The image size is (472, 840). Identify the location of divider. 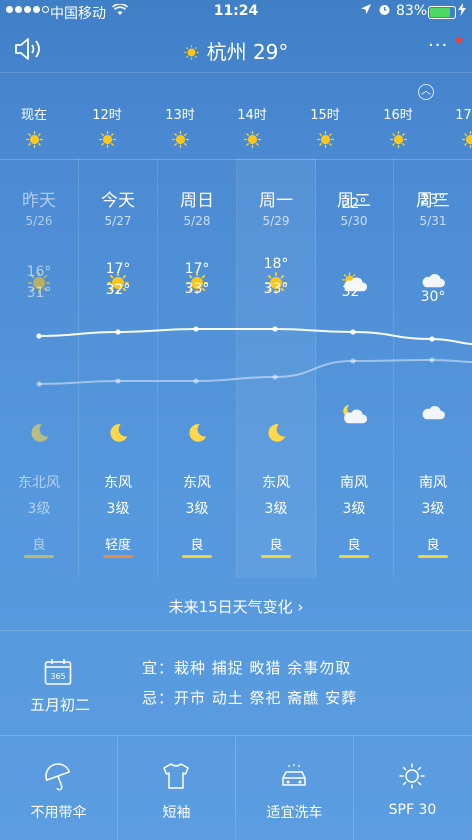
(236, 630).